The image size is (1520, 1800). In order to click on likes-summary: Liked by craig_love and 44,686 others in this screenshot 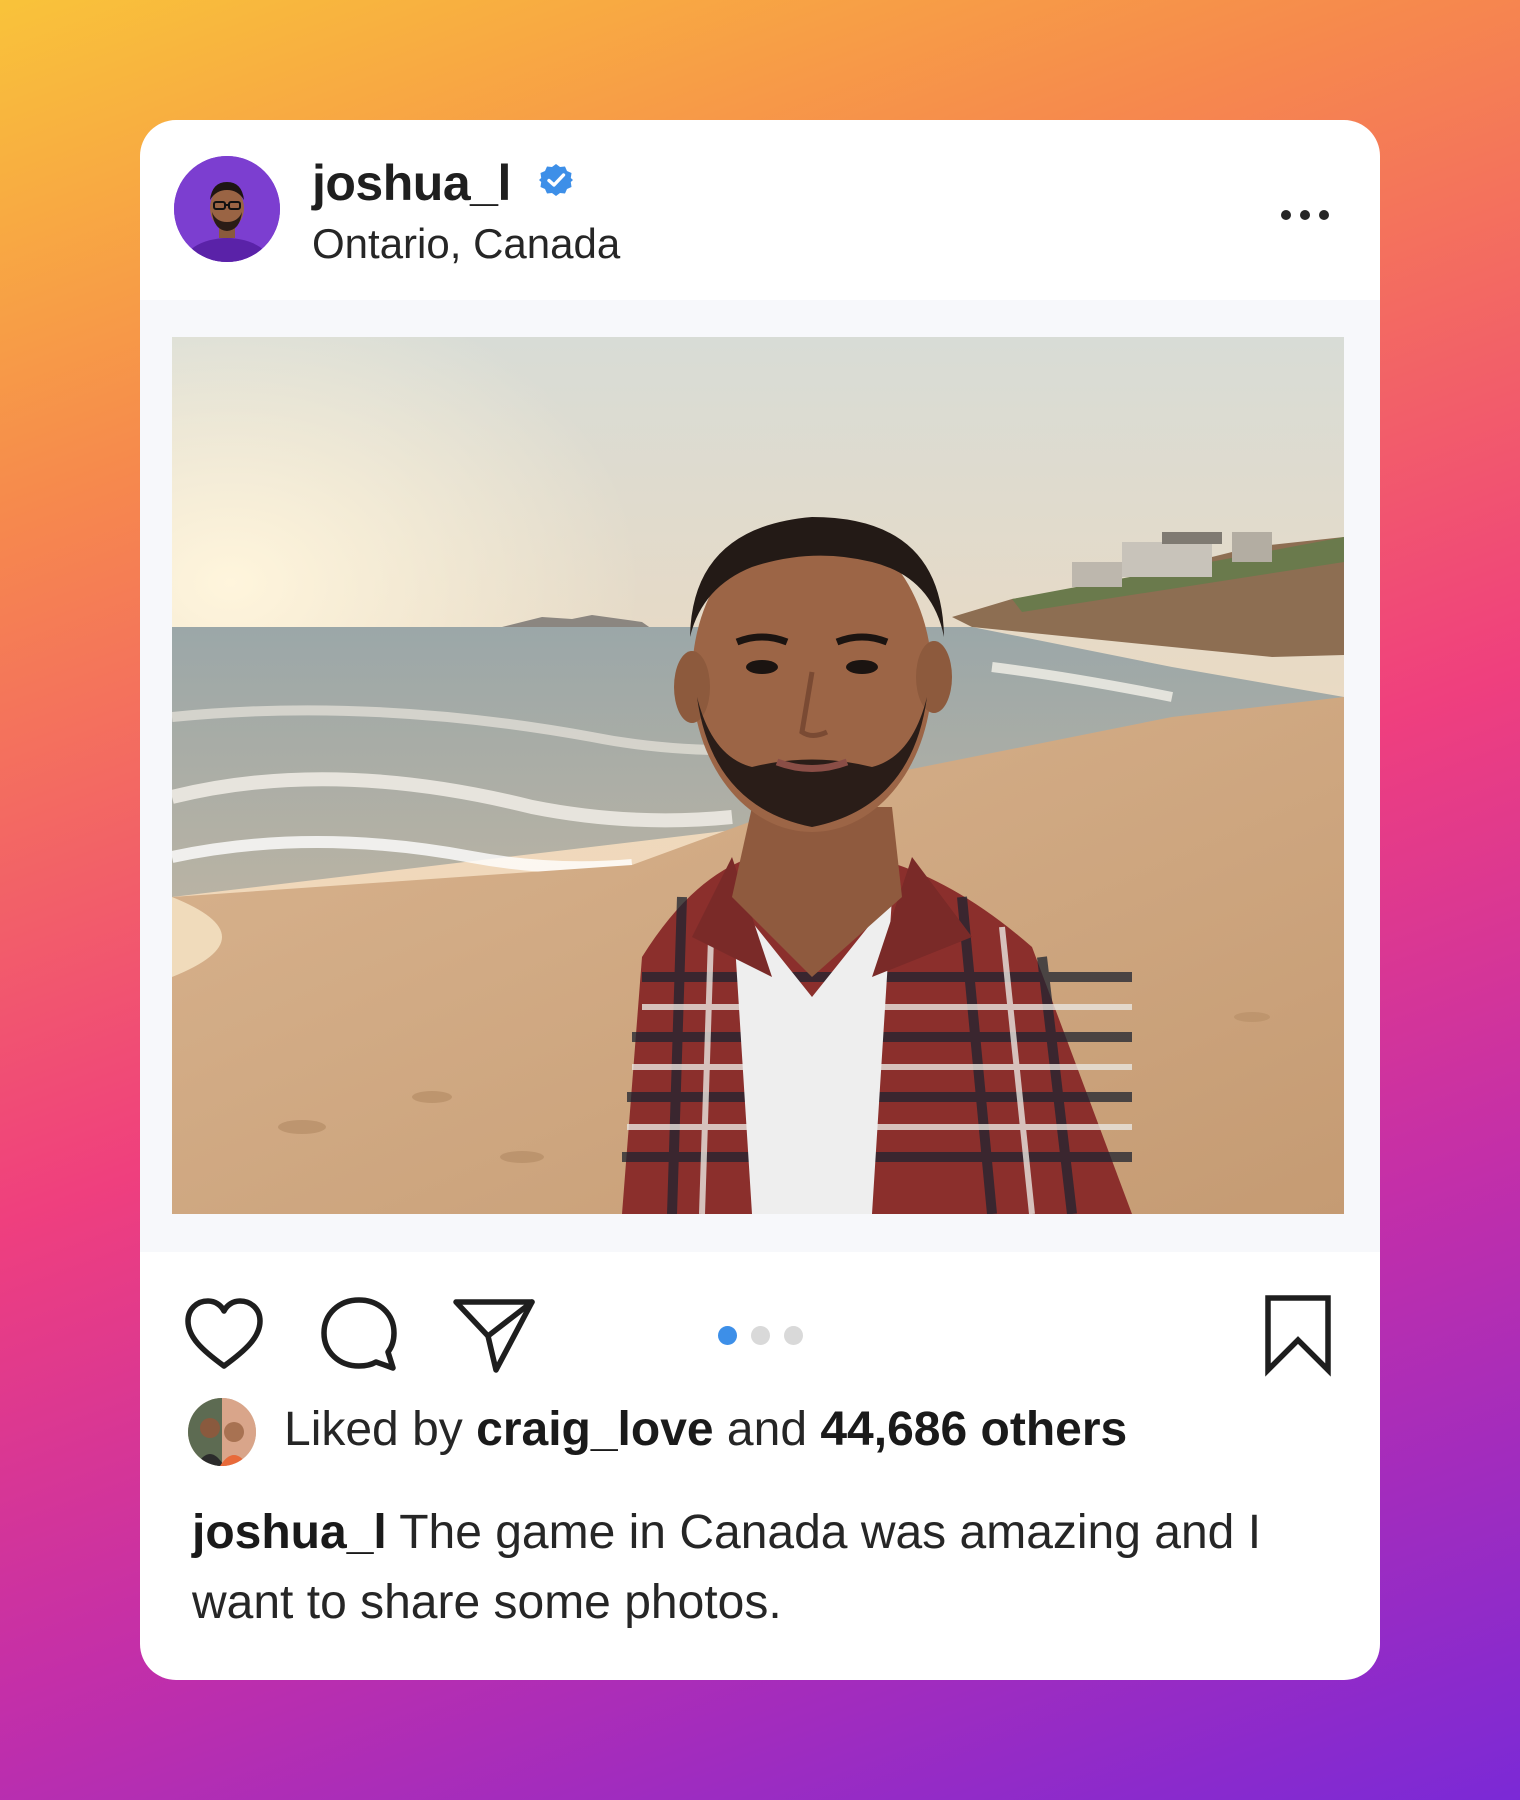, I will do `click(705, 1429)`.